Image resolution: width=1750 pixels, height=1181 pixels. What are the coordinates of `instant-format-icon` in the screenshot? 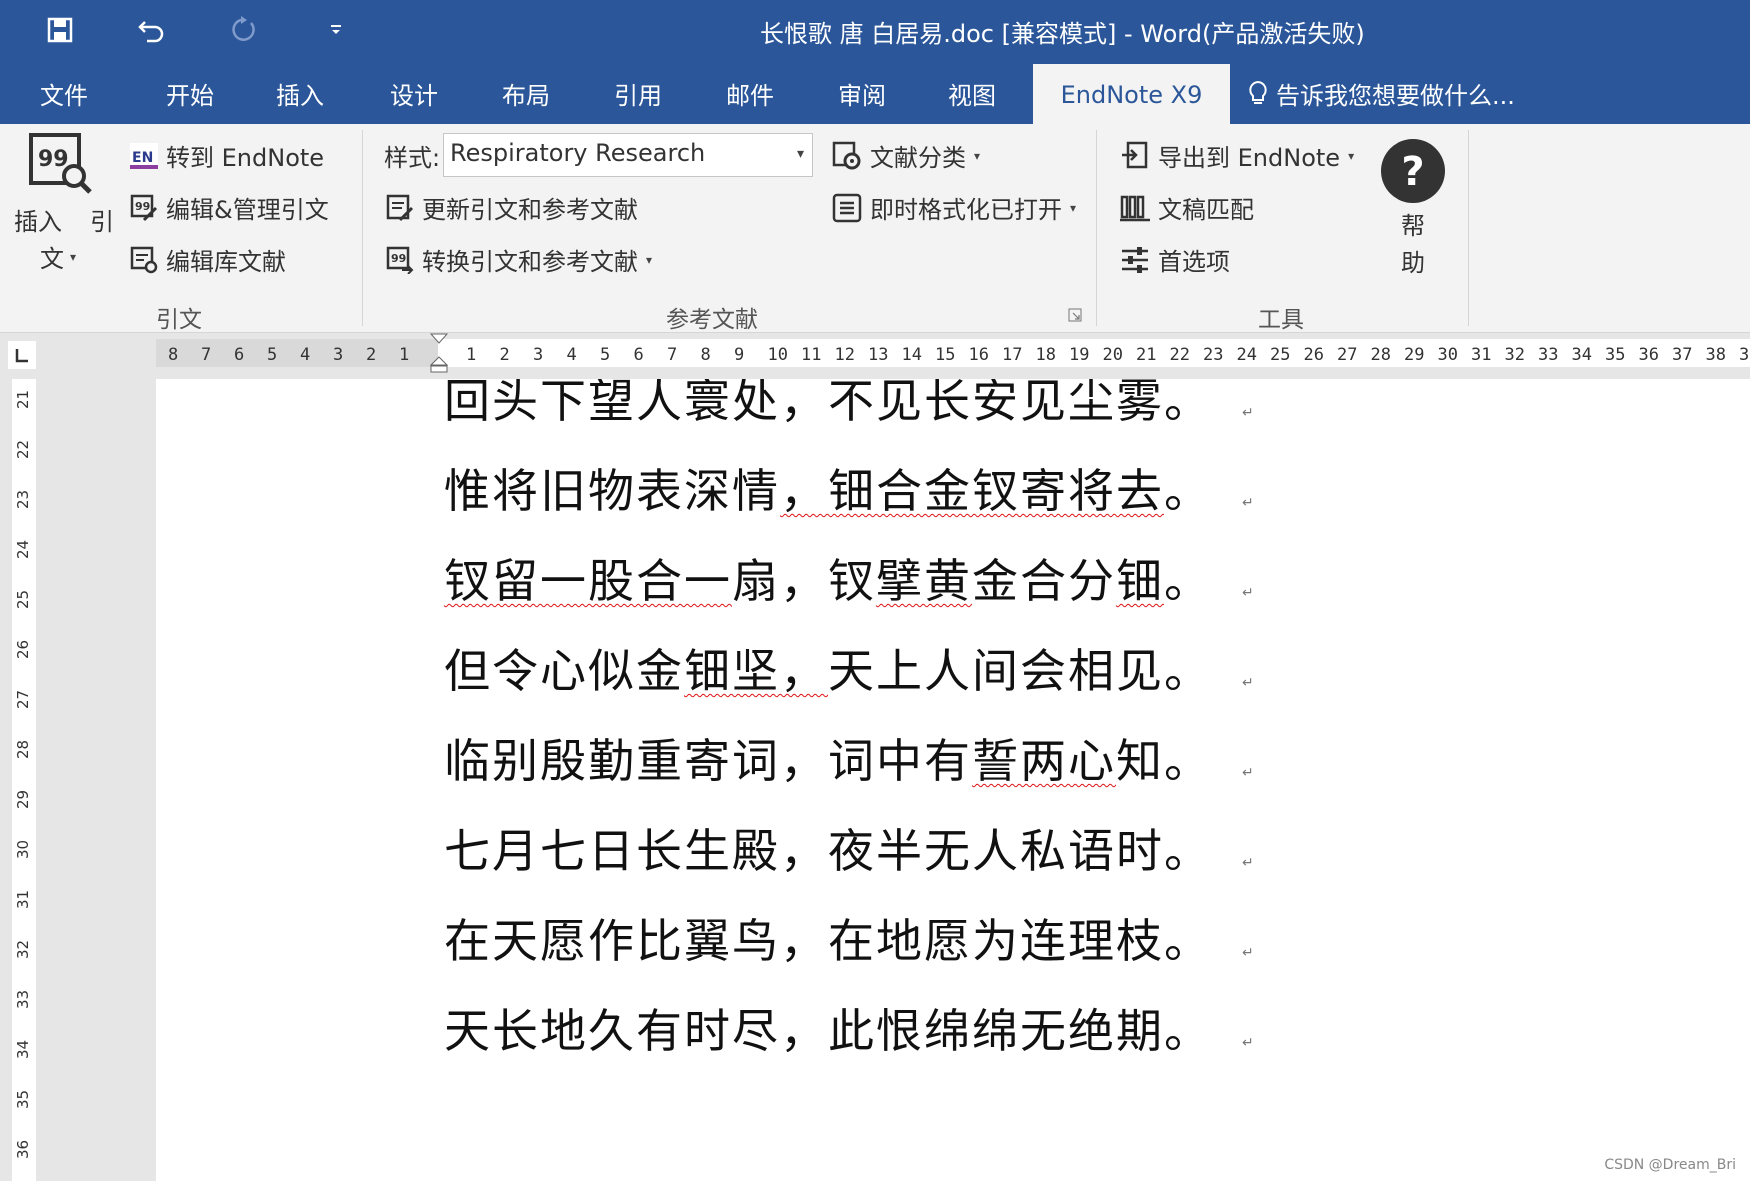 It's located at (847, 208).